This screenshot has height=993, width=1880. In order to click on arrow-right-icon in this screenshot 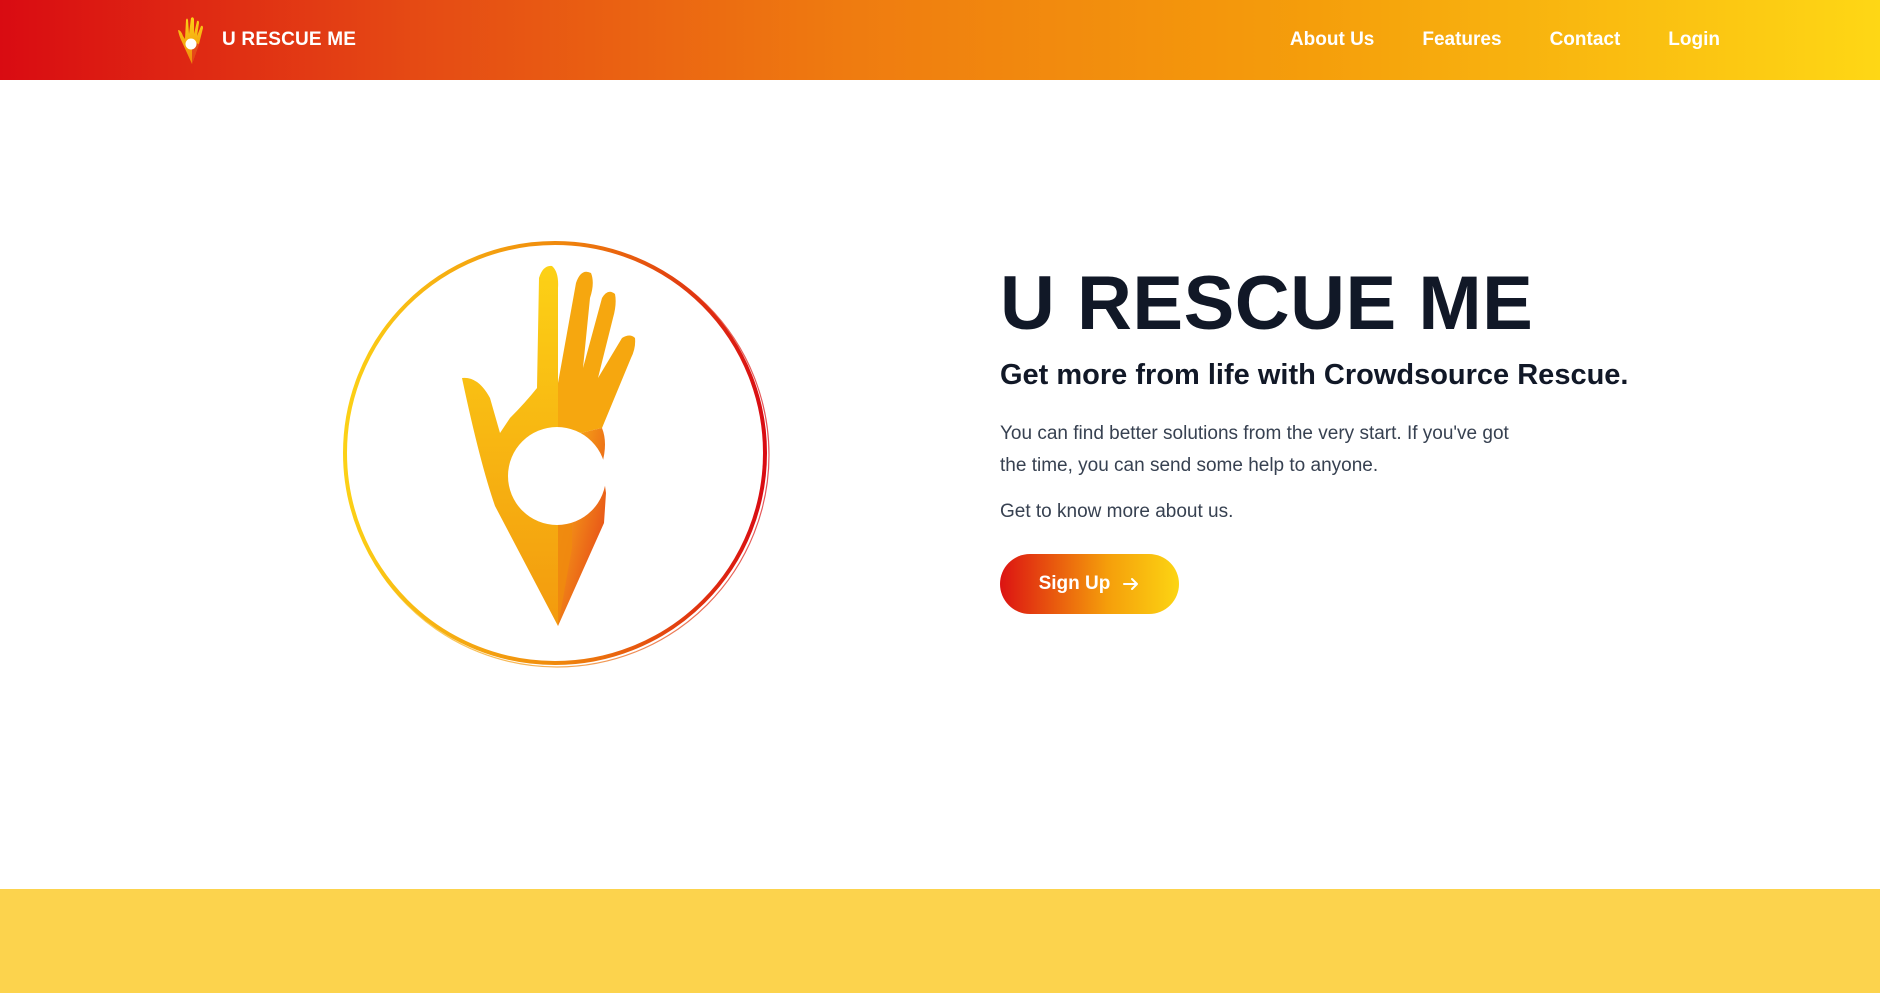, I will do `click(1131, 584)`.